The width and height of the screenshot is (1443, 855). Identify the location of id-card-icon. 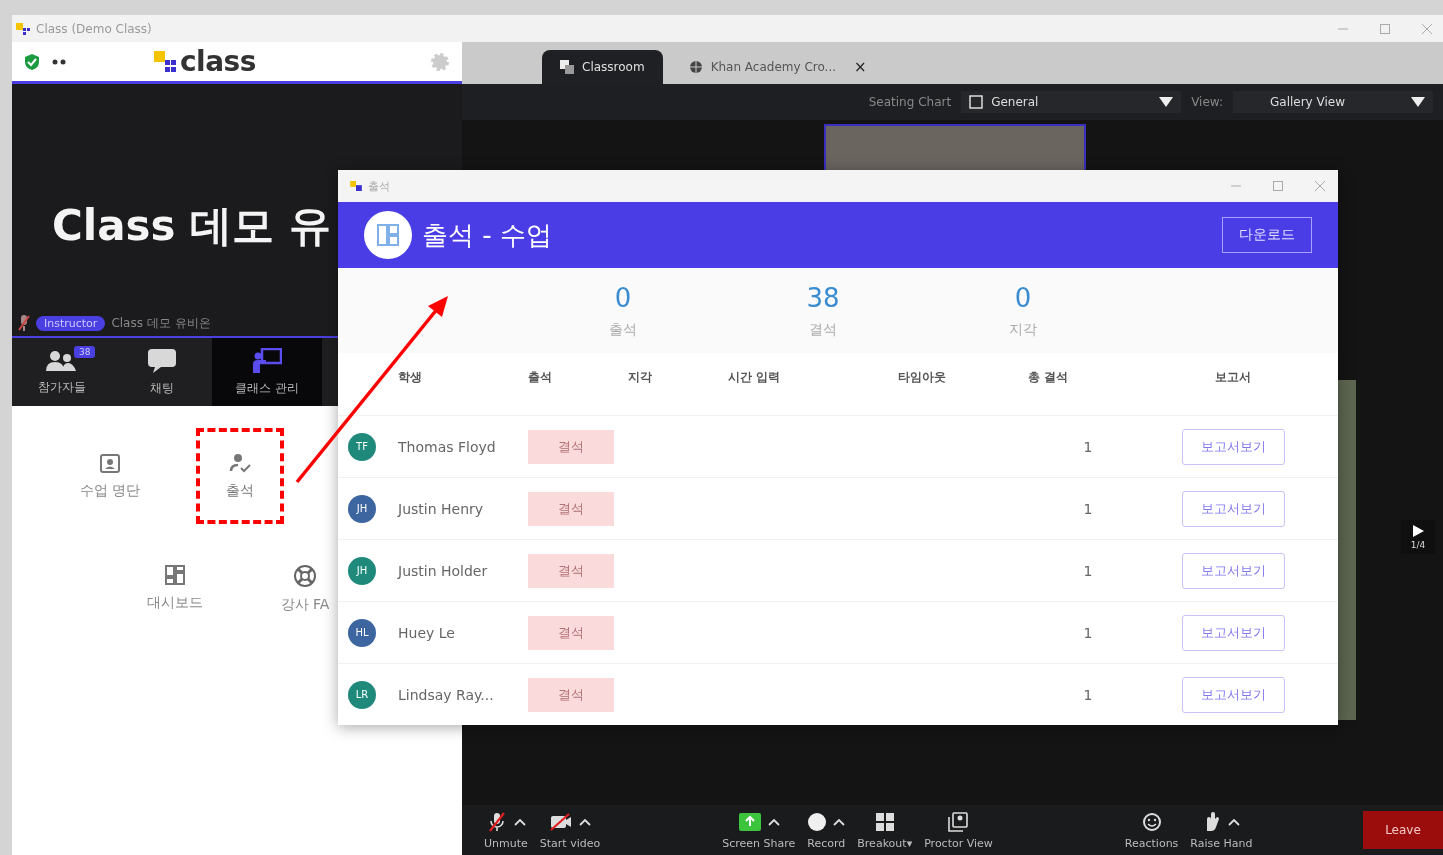
(110, 463).